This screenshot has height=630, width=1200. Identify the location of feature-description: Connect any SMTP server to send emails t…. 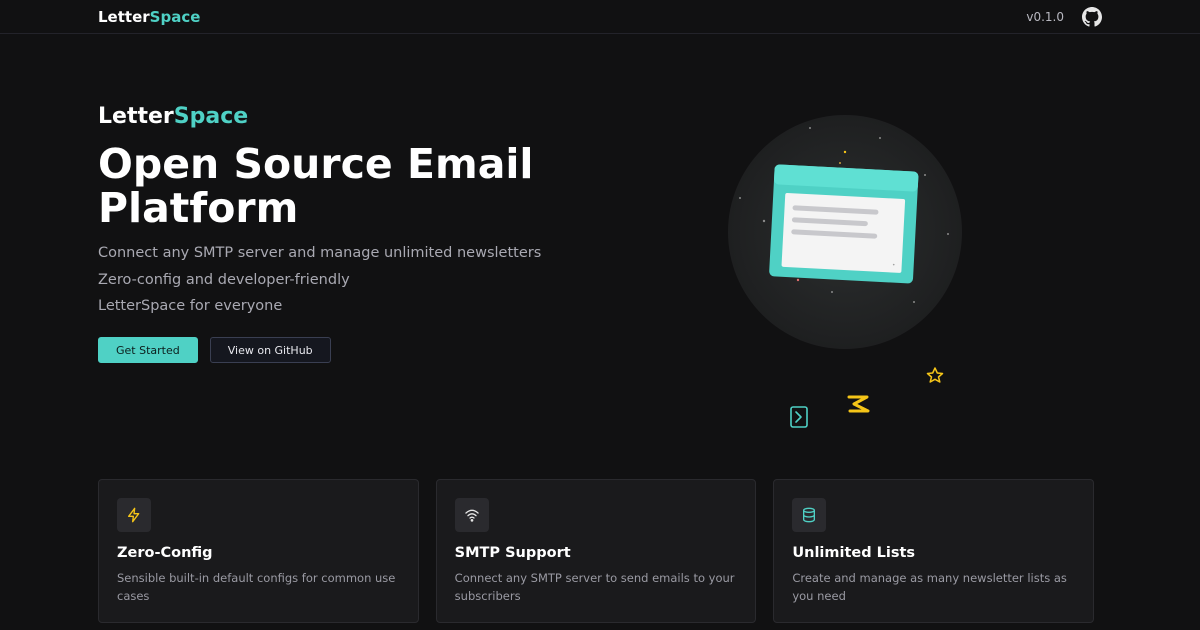
(594, 587).